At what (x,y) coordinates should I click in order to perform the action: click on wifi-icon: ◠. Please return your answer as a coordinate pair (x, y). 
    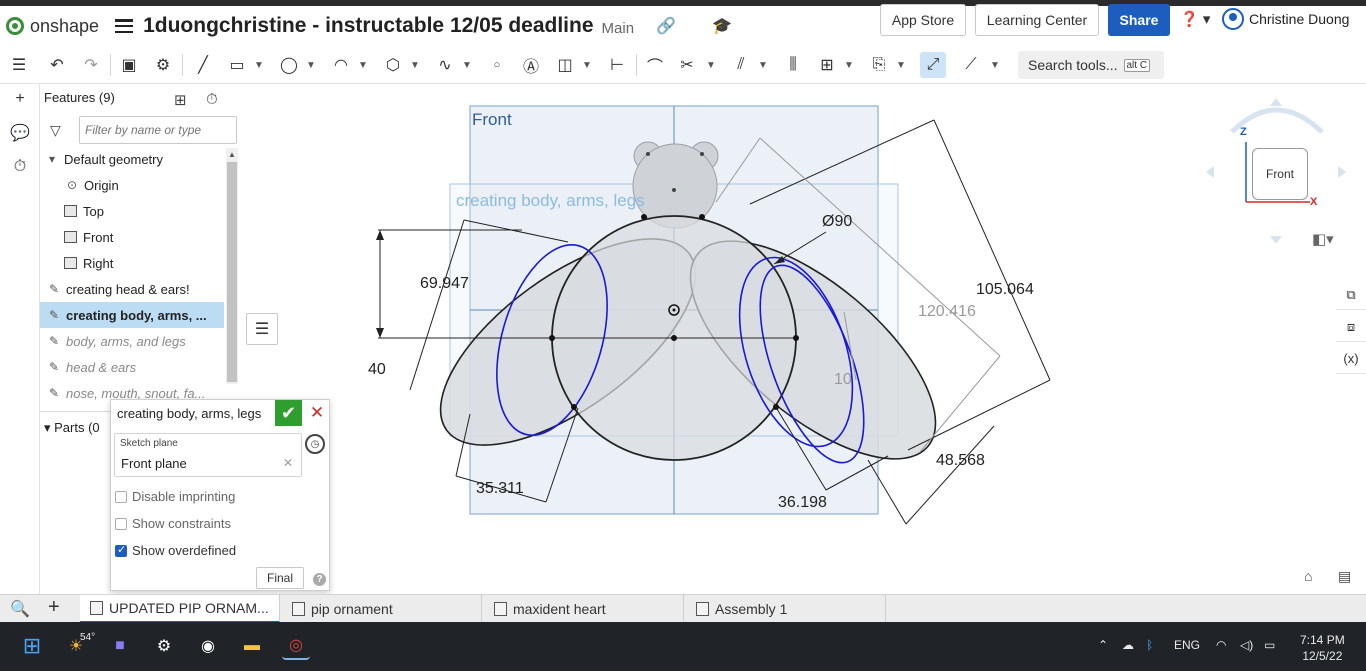
    Looking at the image, I should click on (1221, 645).